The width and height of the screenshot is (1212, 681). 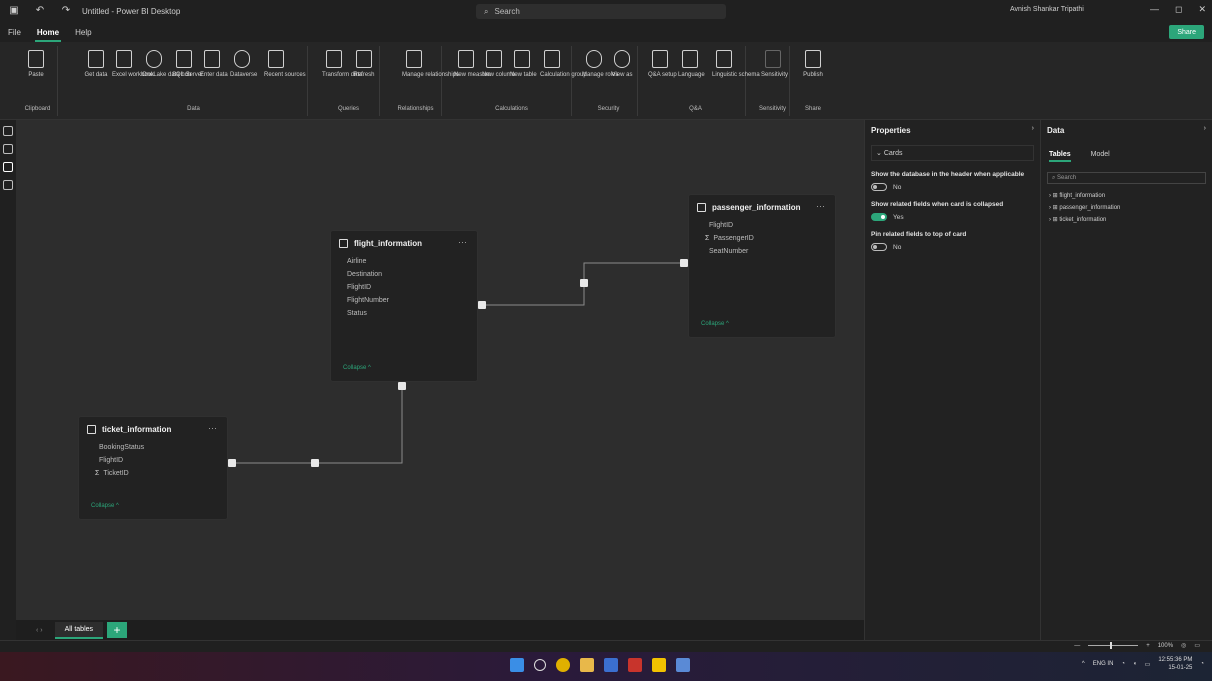 What do you see at coordinates (214, 64) in the screenshot?
I see `enter-data-button: Enter data` at bounding box center [214, 64].